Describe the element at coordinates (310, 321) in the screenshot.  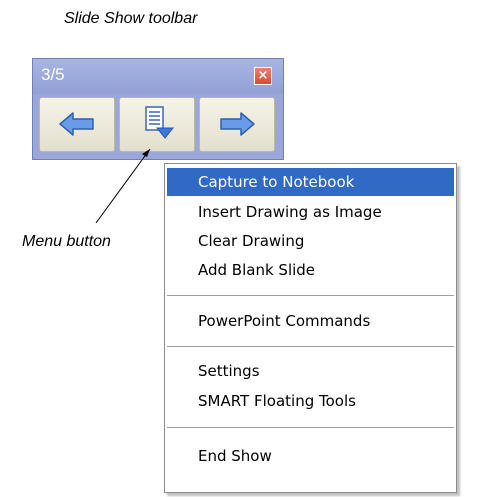
I see `menu-item-powerpoint-commands: PowerPoint Commands` at that location.